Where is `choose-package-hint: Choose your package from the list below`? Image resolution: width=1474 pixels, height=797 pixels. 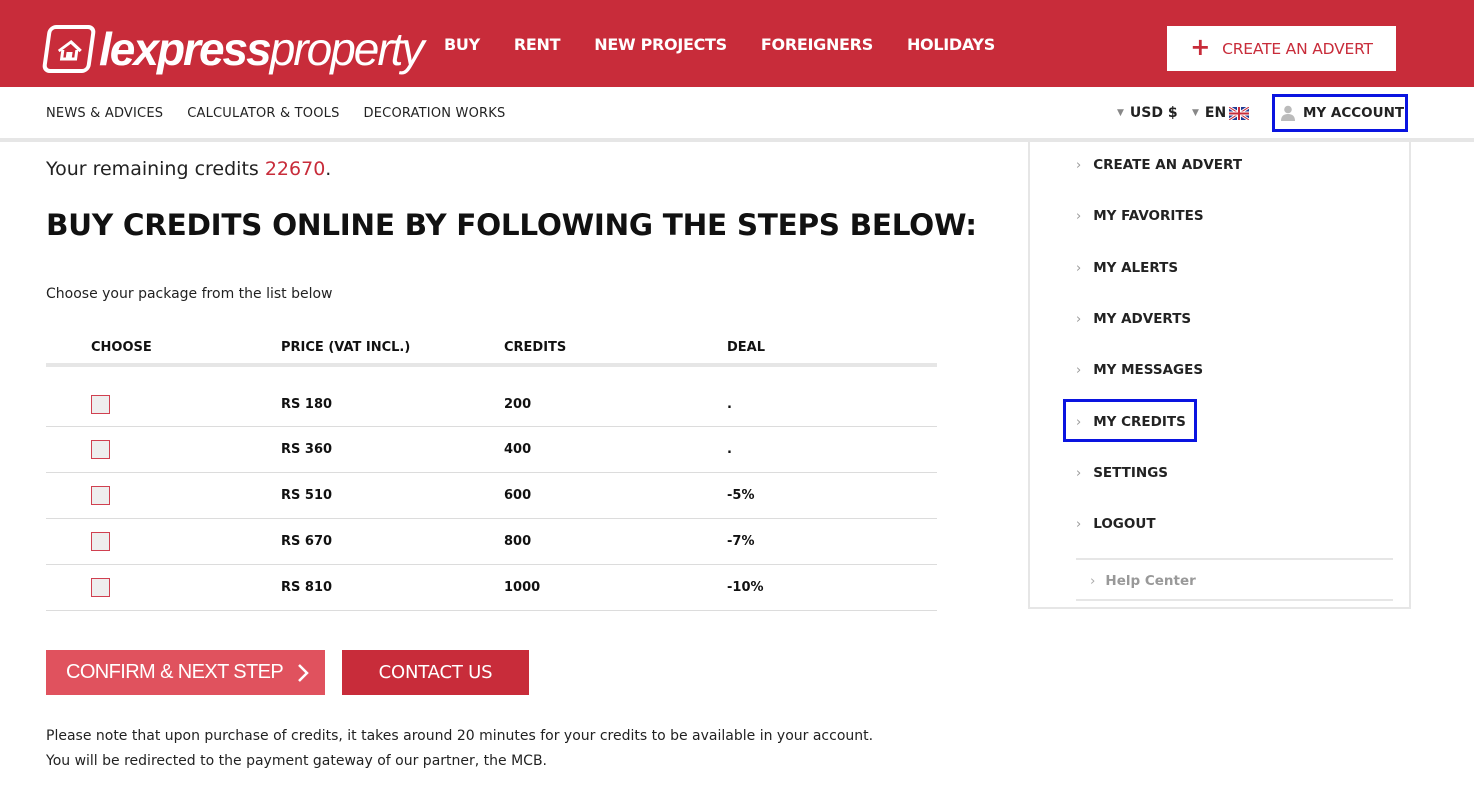 choose-package-hint: Choose your package from the list below is located at coordinates (189, 294).